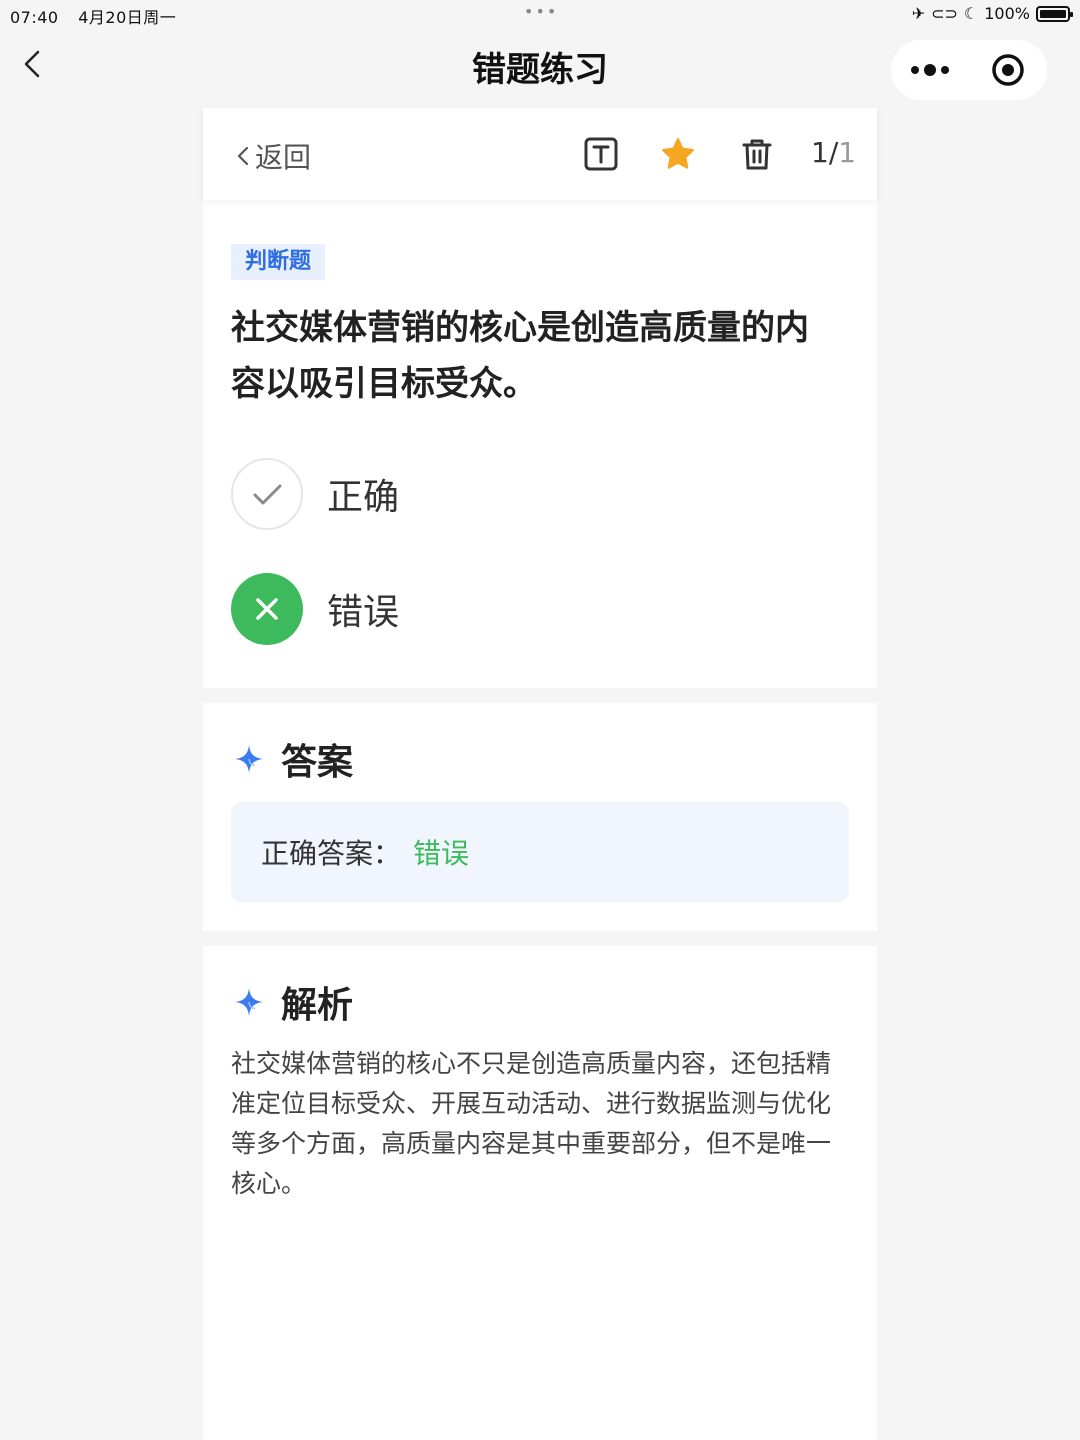 The height and width of the screenshot is (1440, 1080). I want to click on option-label: 错误, so click(363, 612).